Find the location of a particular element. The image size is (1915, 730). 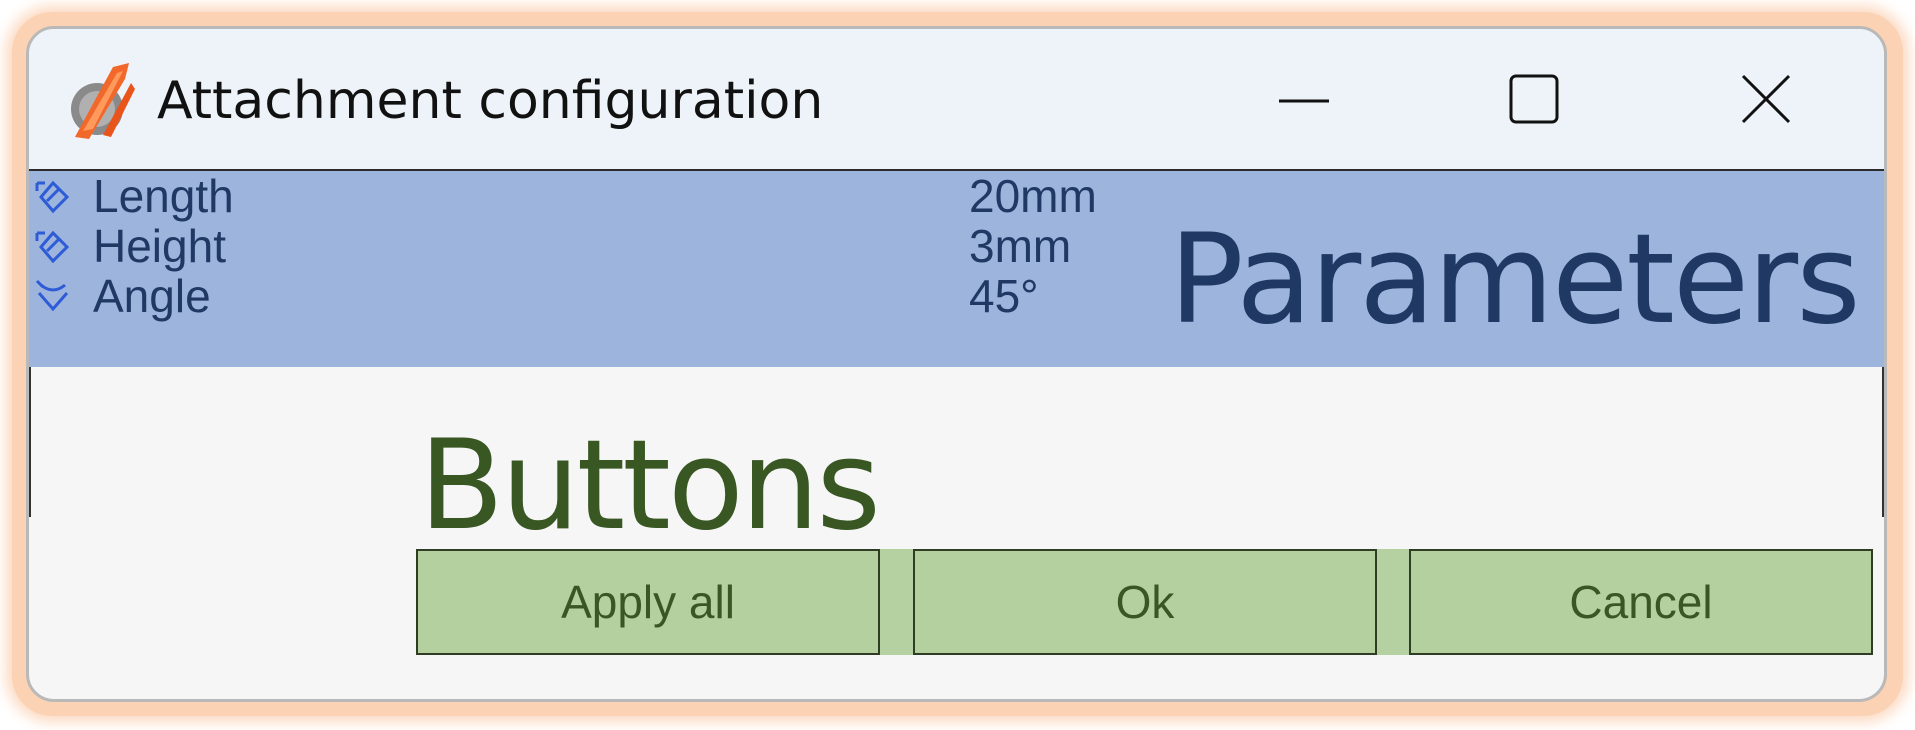

maximize-icon is located at coordinates (1534, 99).